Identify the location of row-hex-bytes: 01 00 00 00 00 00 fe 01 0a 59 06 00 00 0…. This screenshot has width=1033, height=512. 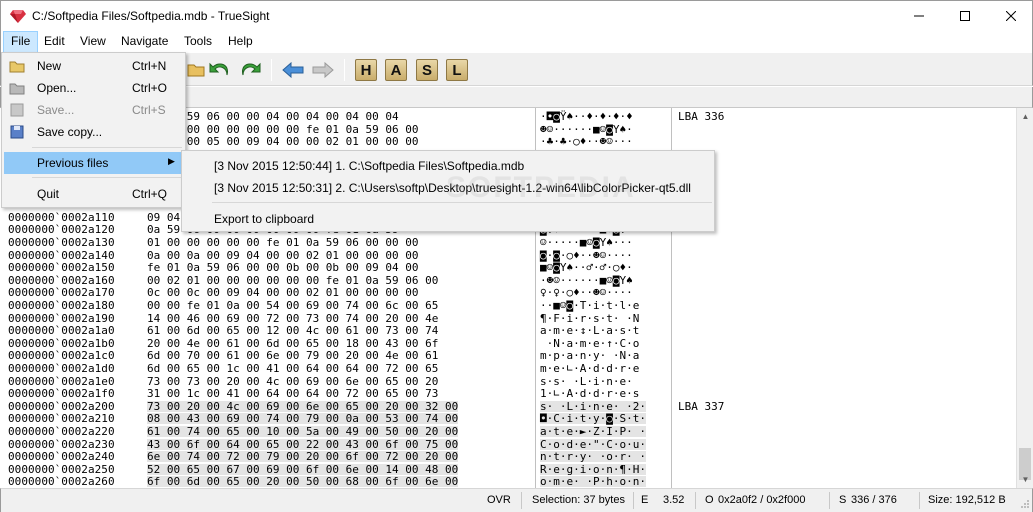
(283, 242).